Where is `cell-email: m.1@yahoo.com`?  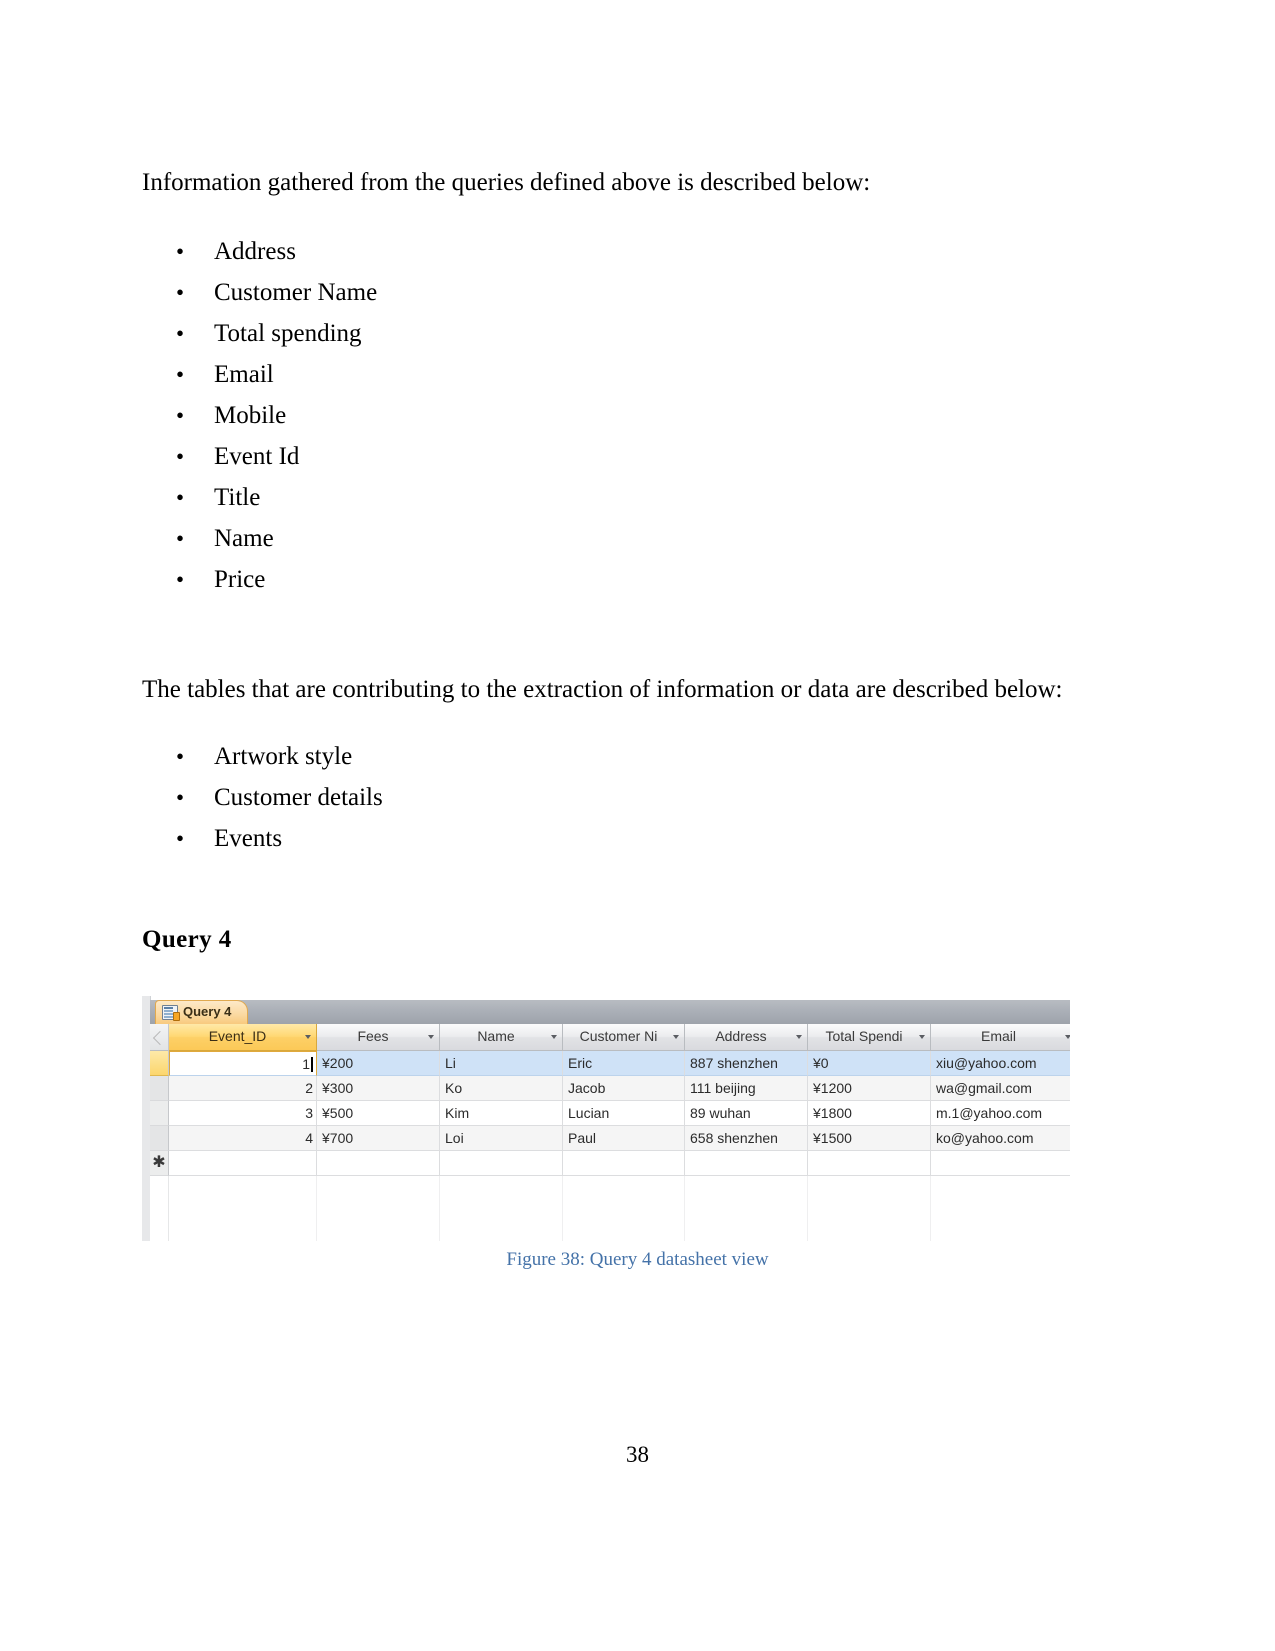
cell-email: m.1@yahoo.com is located at coordinates (1000, 1113).